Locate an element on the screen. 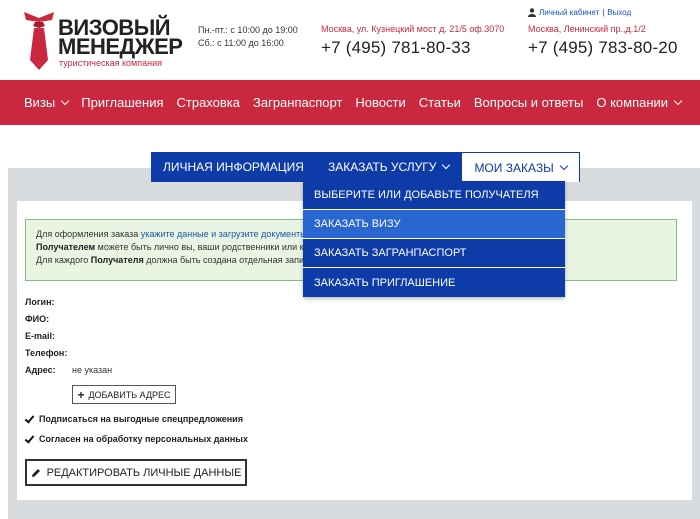  nav-item-visas: Визы is located at coordinates (47, 102).